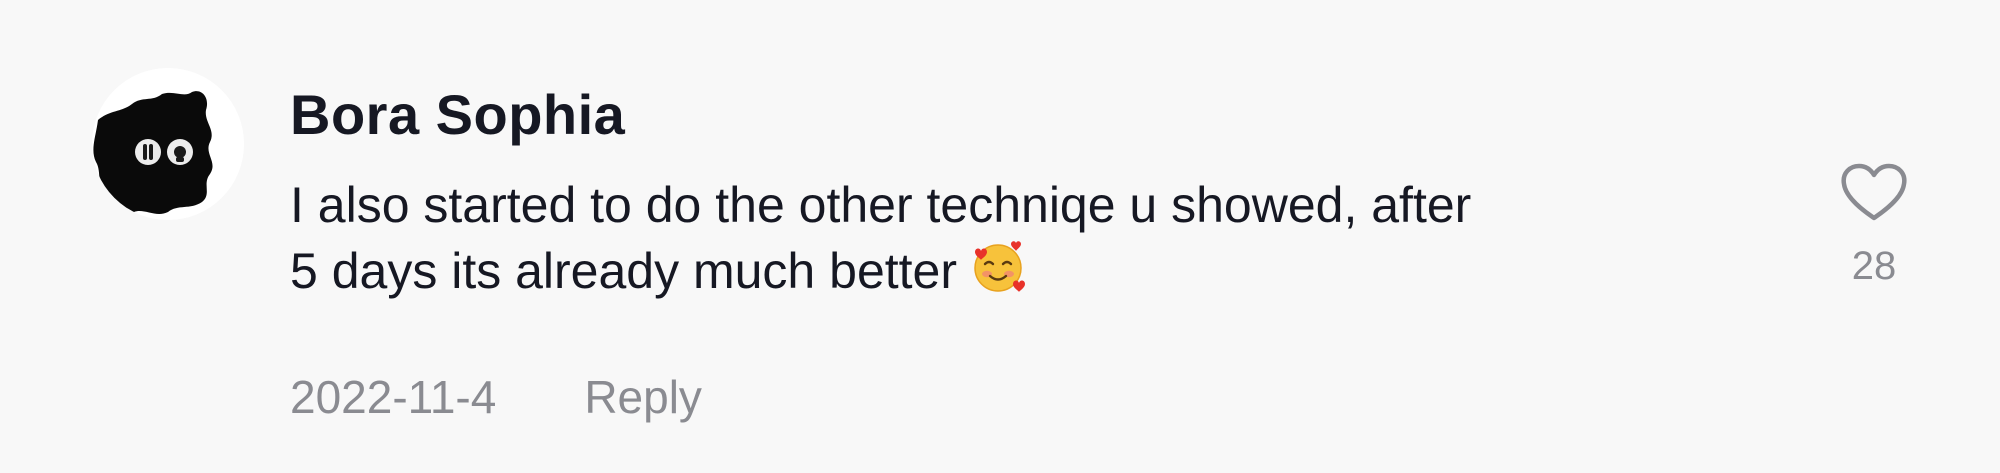  Describe the element at coordinates (643, 397) in the screenshot. I see `reply-button: Reply` at that location.